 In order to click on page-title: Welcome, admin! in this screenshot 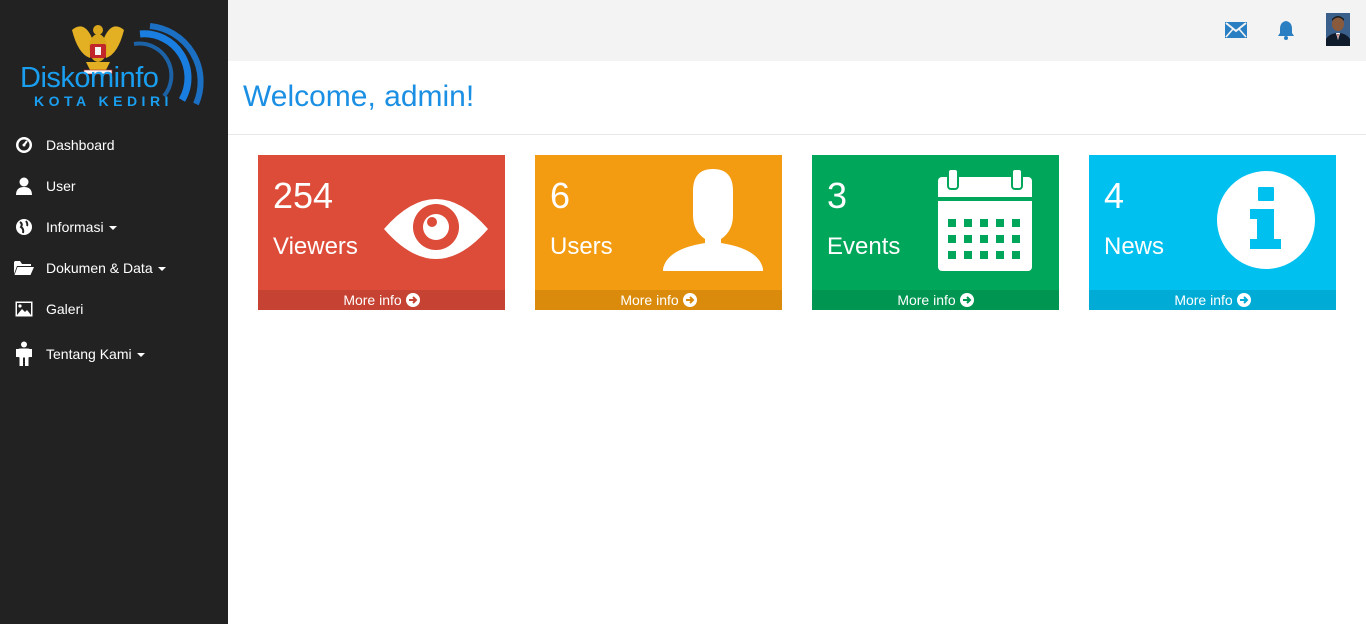, I will do `click(359, 96)`.